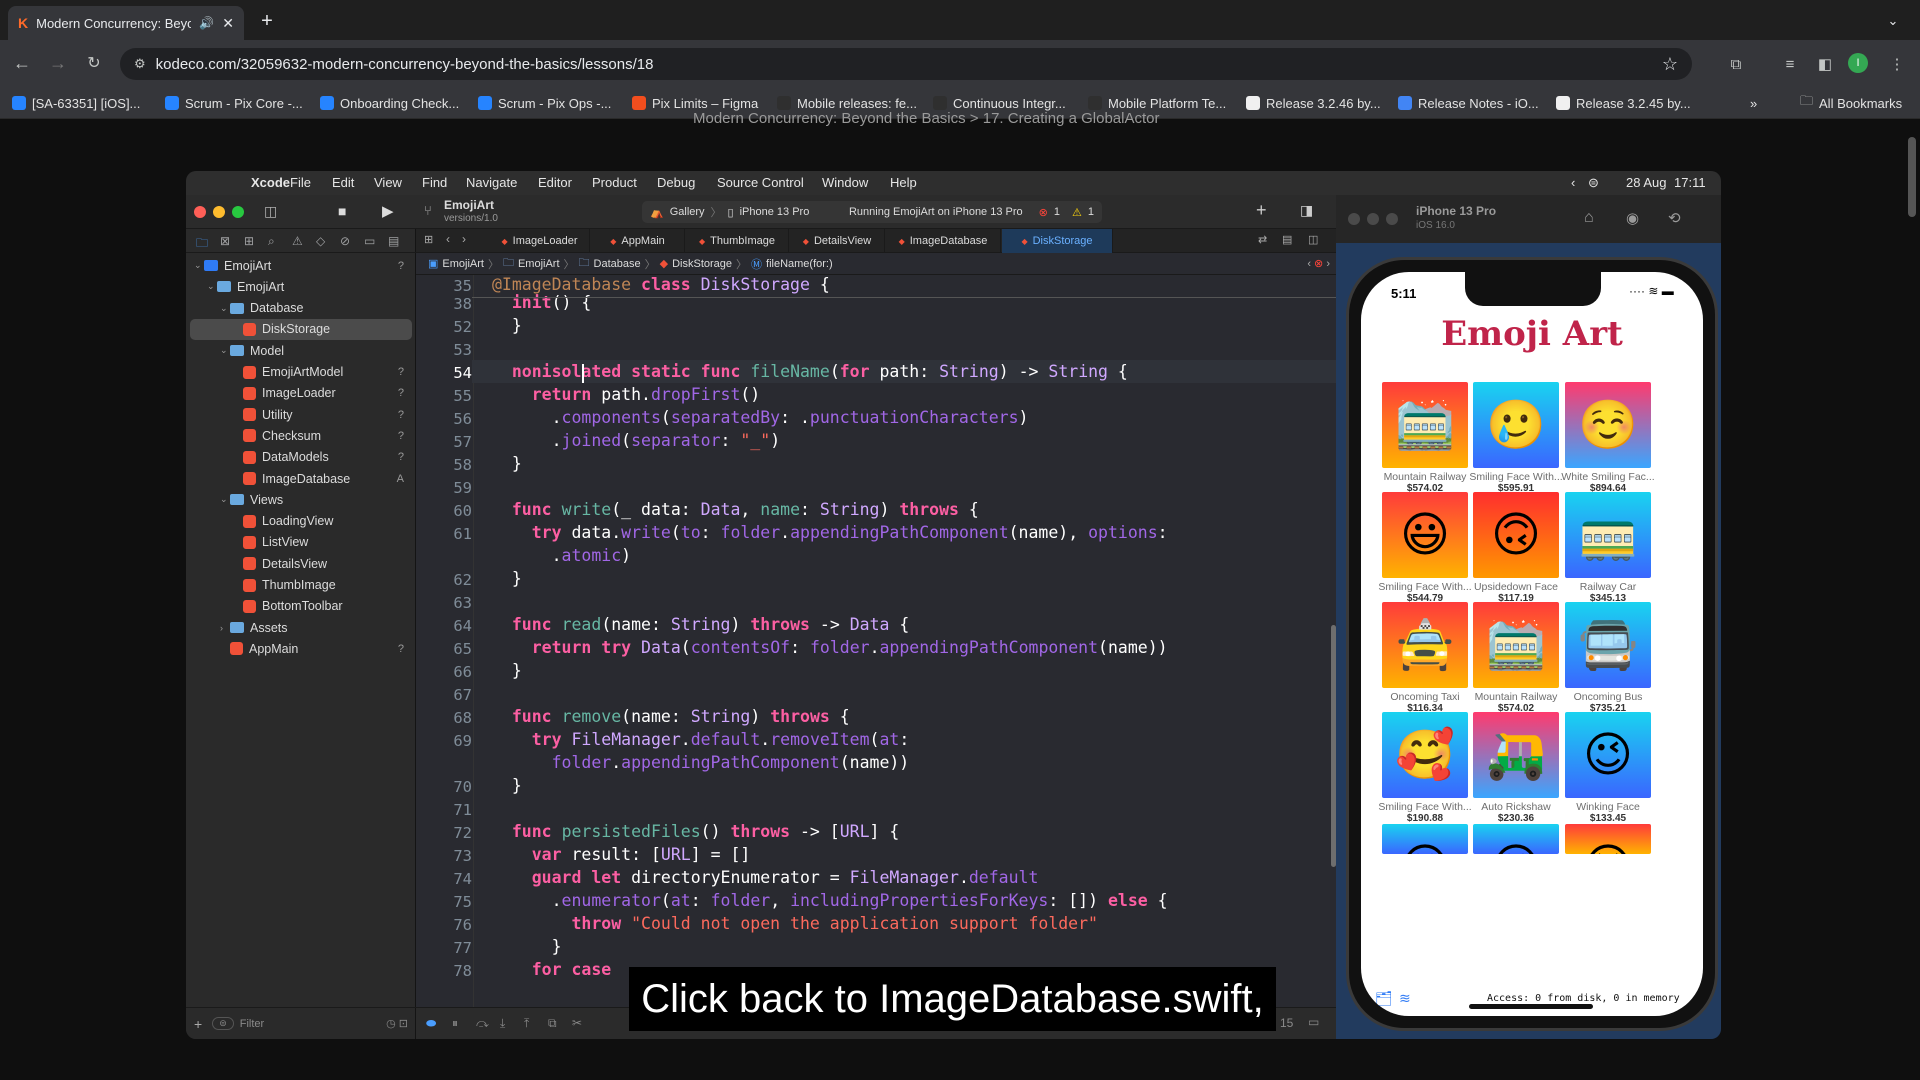  I want to click on new-tab-button: +, so click(267, 21).